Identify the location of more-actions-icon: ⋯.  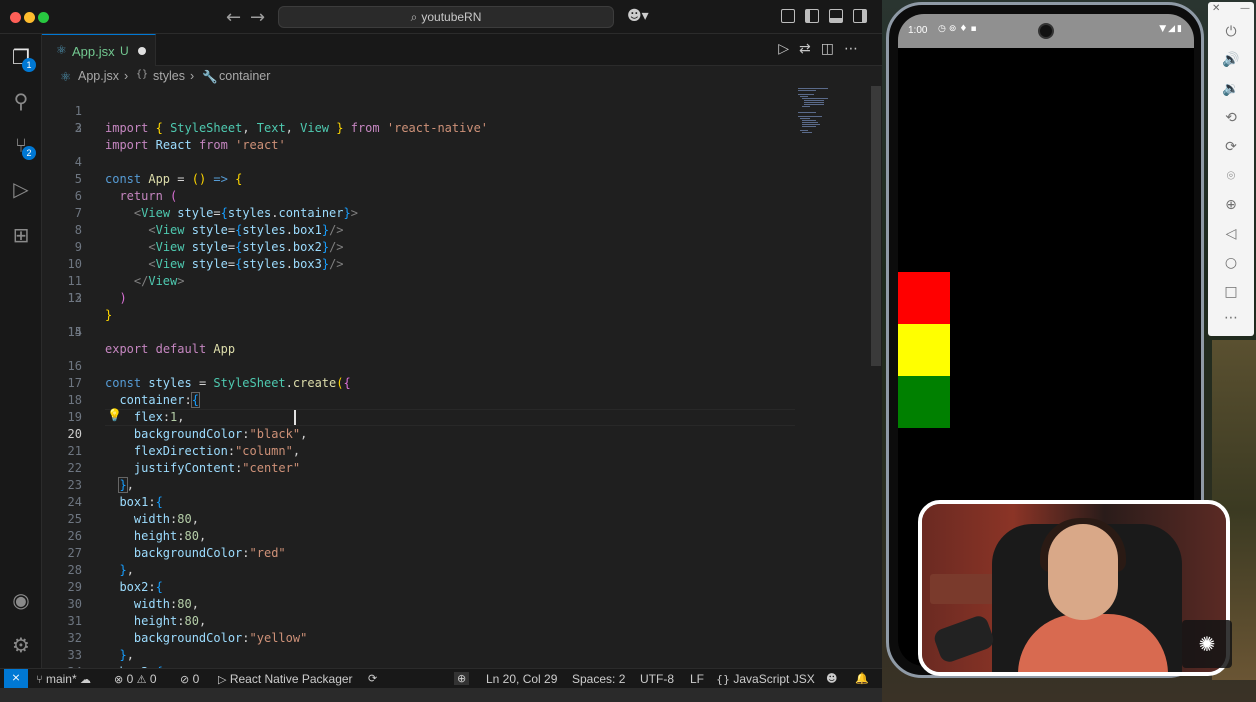
(856, 49).